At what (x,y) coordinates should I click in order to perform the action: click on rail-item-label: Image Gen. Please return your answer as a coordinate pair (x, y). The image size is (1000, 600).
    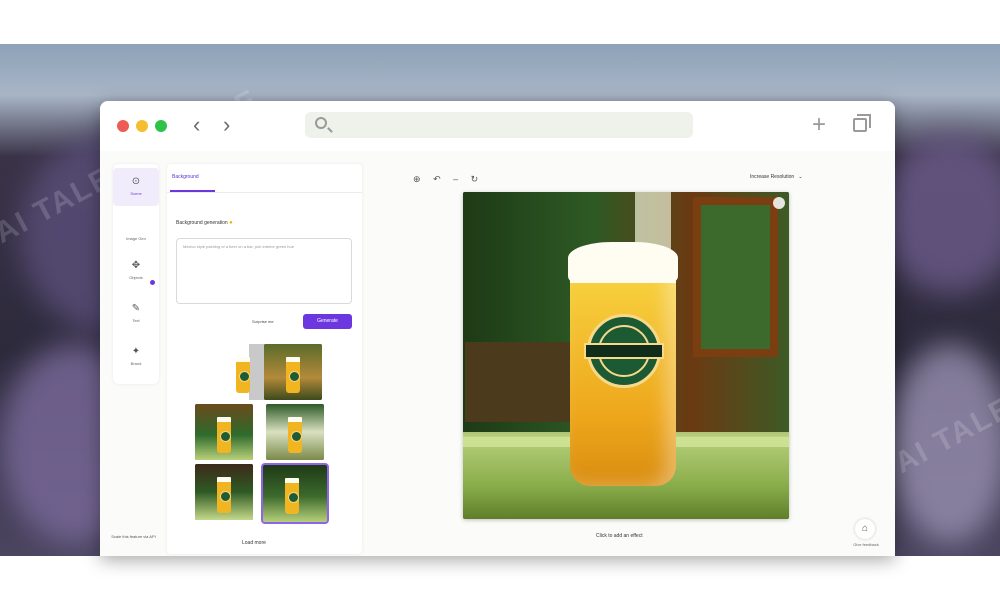
    Looking at the image, I should click on (136, 238).